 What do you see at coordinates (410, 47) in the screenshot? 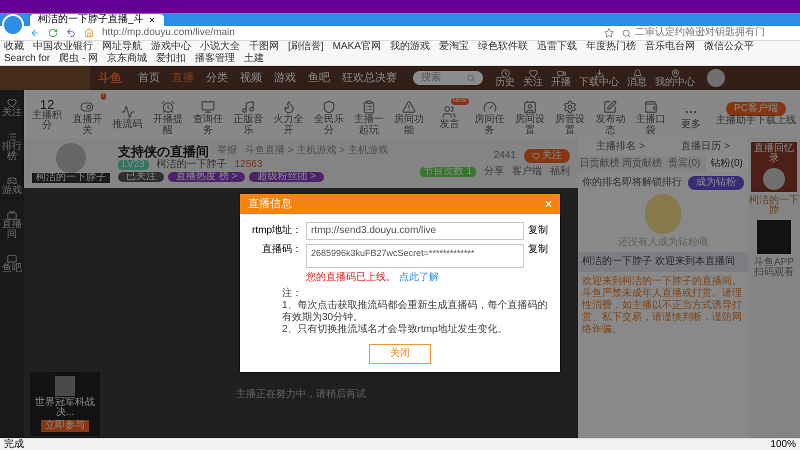
I see `bookmark-link: 我的游戏` at bounding box center [410, 47].